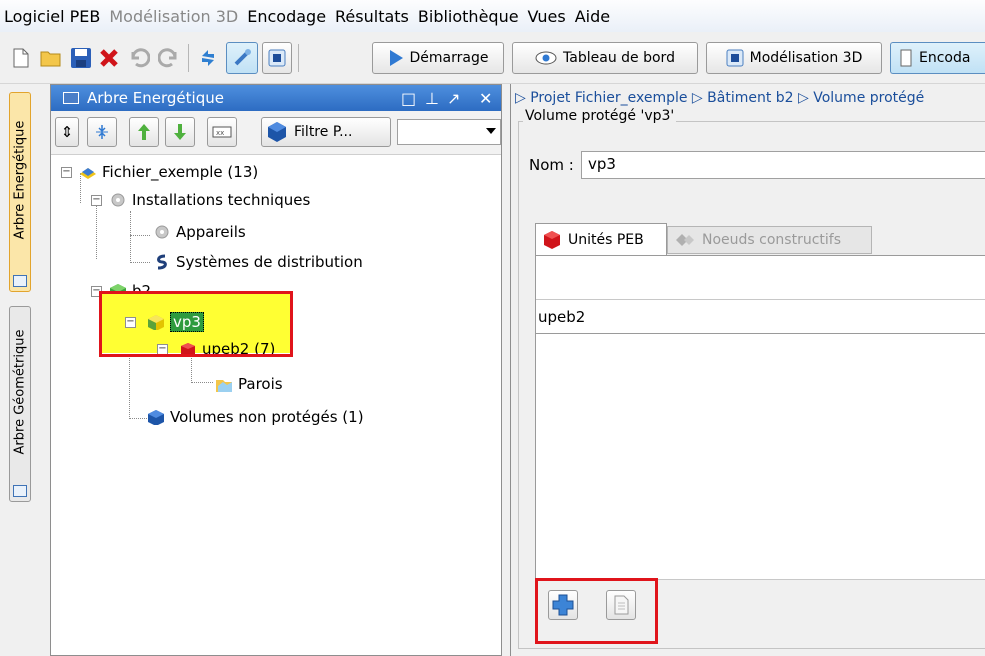  I want to click on tree-node-systemes: Systèmes de distribution, so click(258, 262).